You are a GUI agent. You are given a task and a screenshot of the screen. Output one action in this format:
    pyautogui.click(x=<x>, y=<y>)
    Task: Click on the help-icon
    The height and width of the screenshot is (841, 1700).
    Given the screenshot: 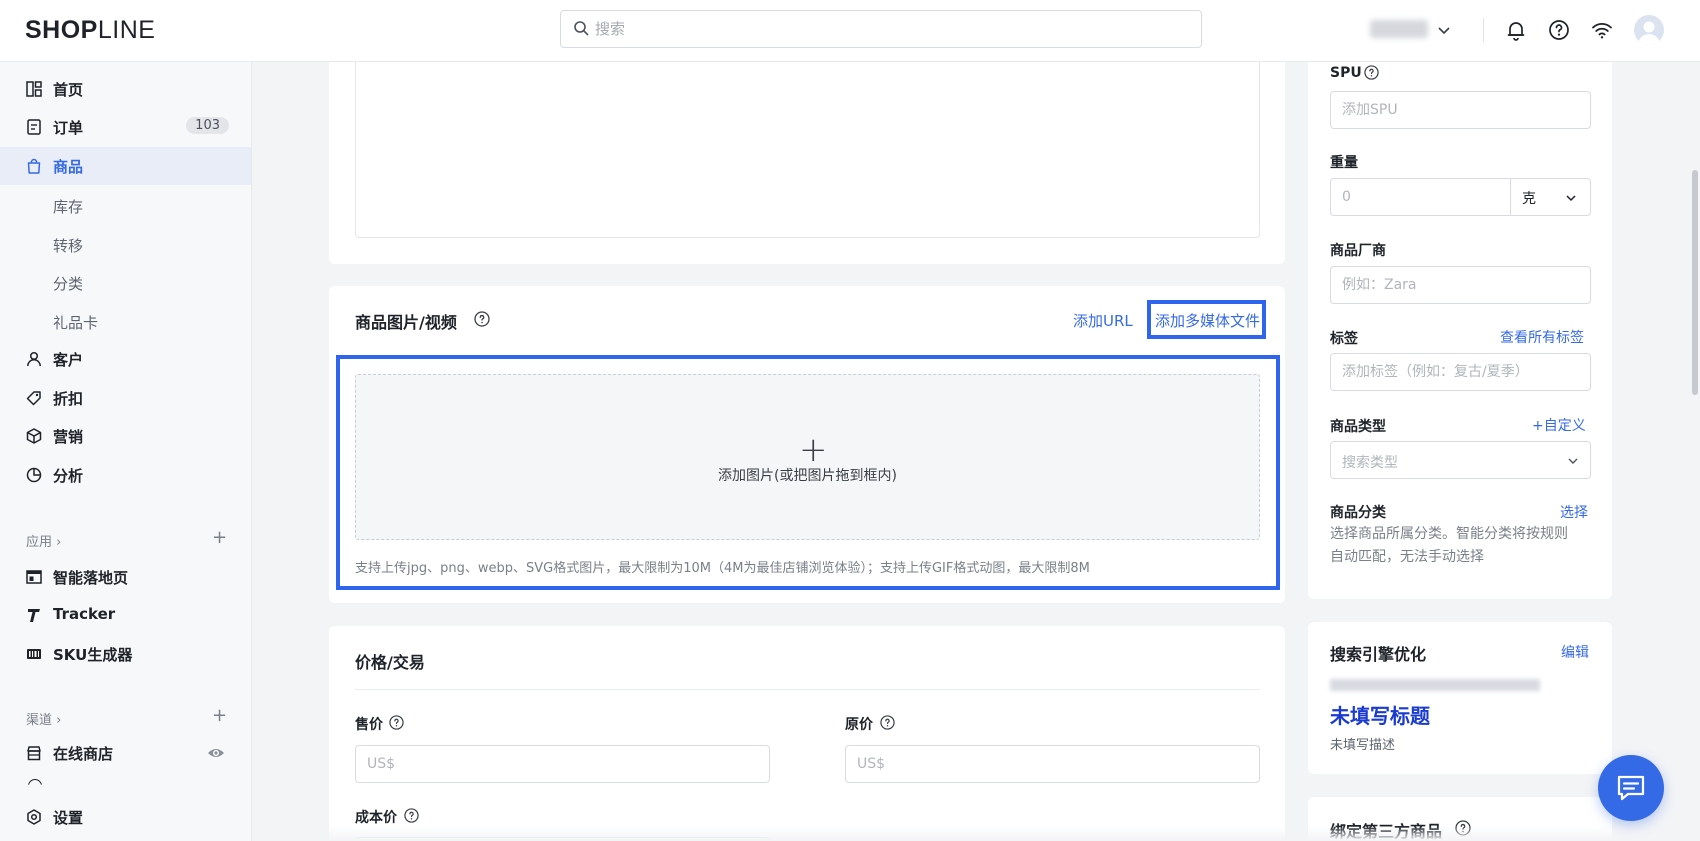 What is the action you would take?
    pyautogui.click(x=1559, y=30)
    